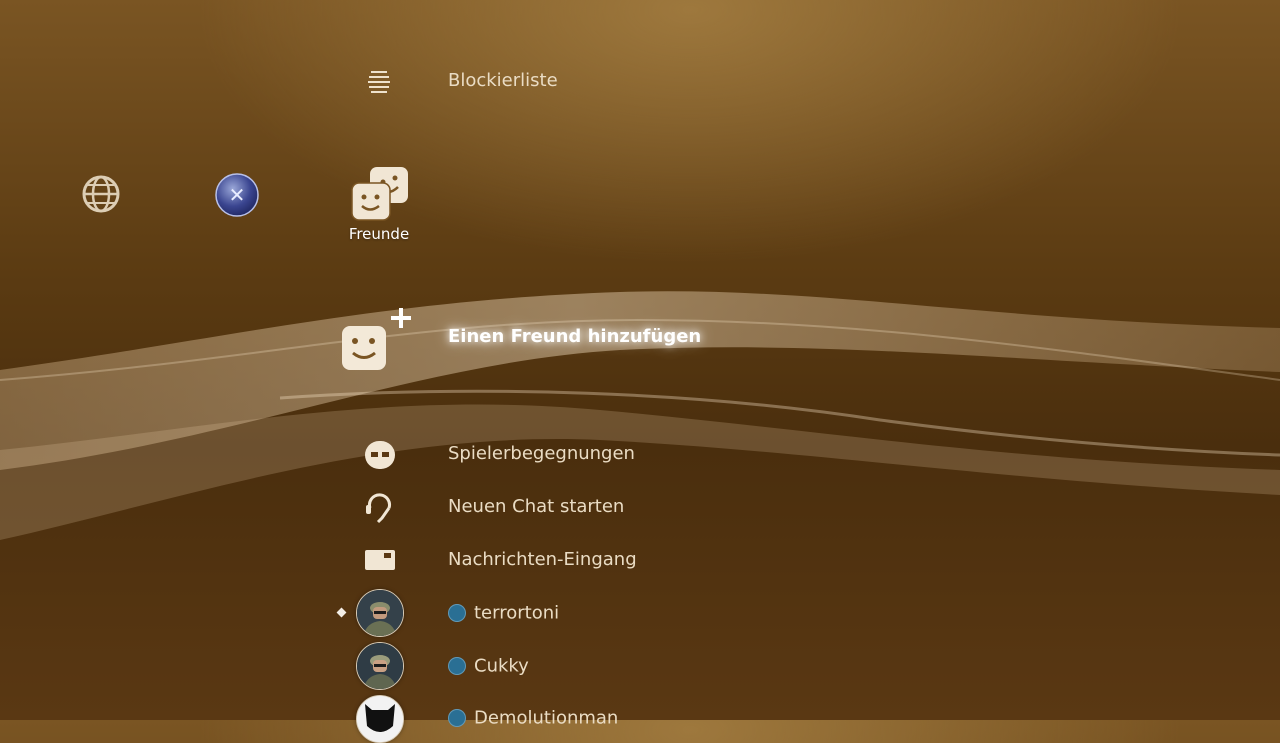 The height and width of the screenshot is (743, 1280). What do you see at coordinates (380, 194) in the screenshot?
I see `friends-icon` at bounding box center [380, 194].